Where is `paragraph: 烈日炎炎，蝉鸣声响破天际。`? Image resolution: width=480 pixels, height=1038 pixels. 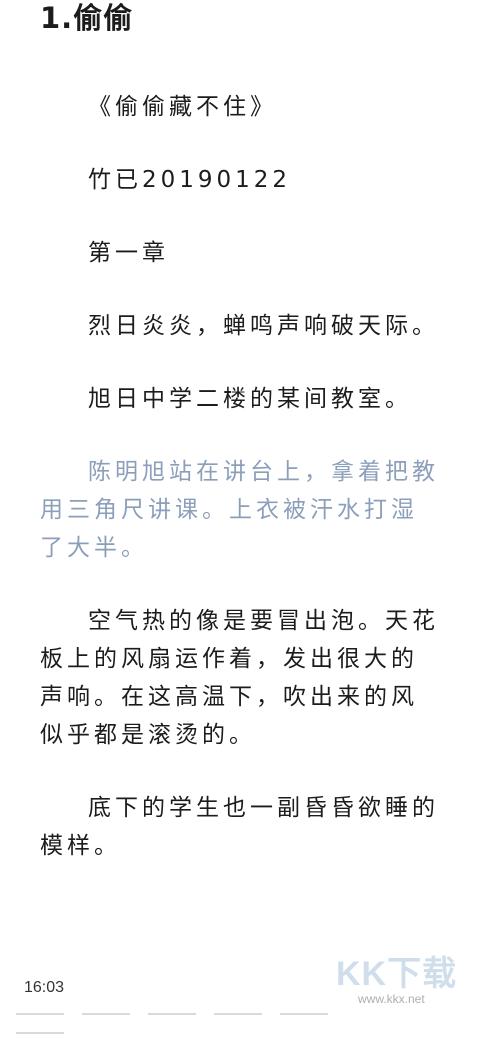 paragraph: 烈日炎炎，蝉鸣声响破天际。 is located at coordinates (263, 326).